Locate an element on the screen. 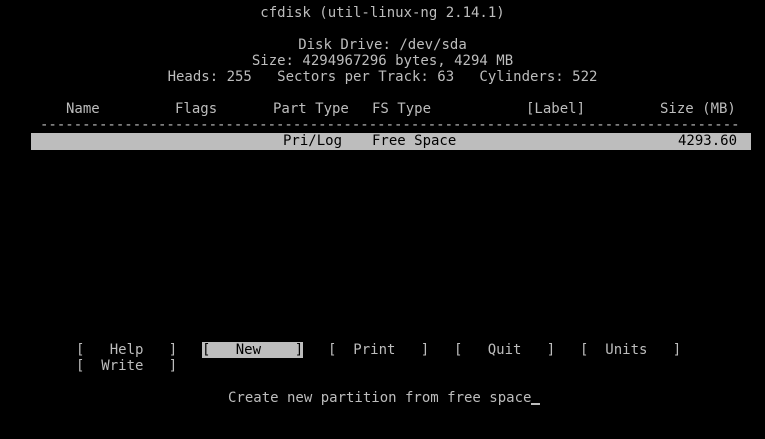 The width and height of the screenshot is (765, 439). row-size: 4293.60 is located at coordinates (708, 141).